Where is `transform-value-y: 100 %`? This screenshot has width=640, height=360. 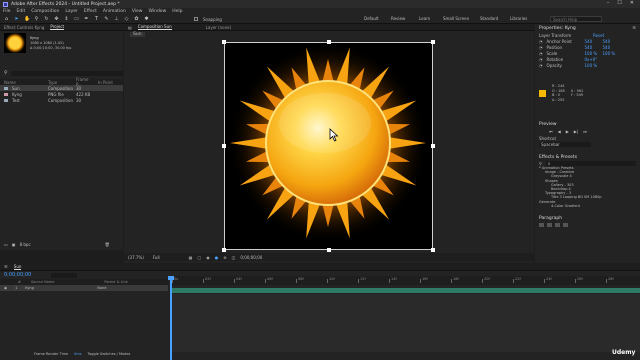 transform-value-y: 100 % is located at coordinates (609, 53).